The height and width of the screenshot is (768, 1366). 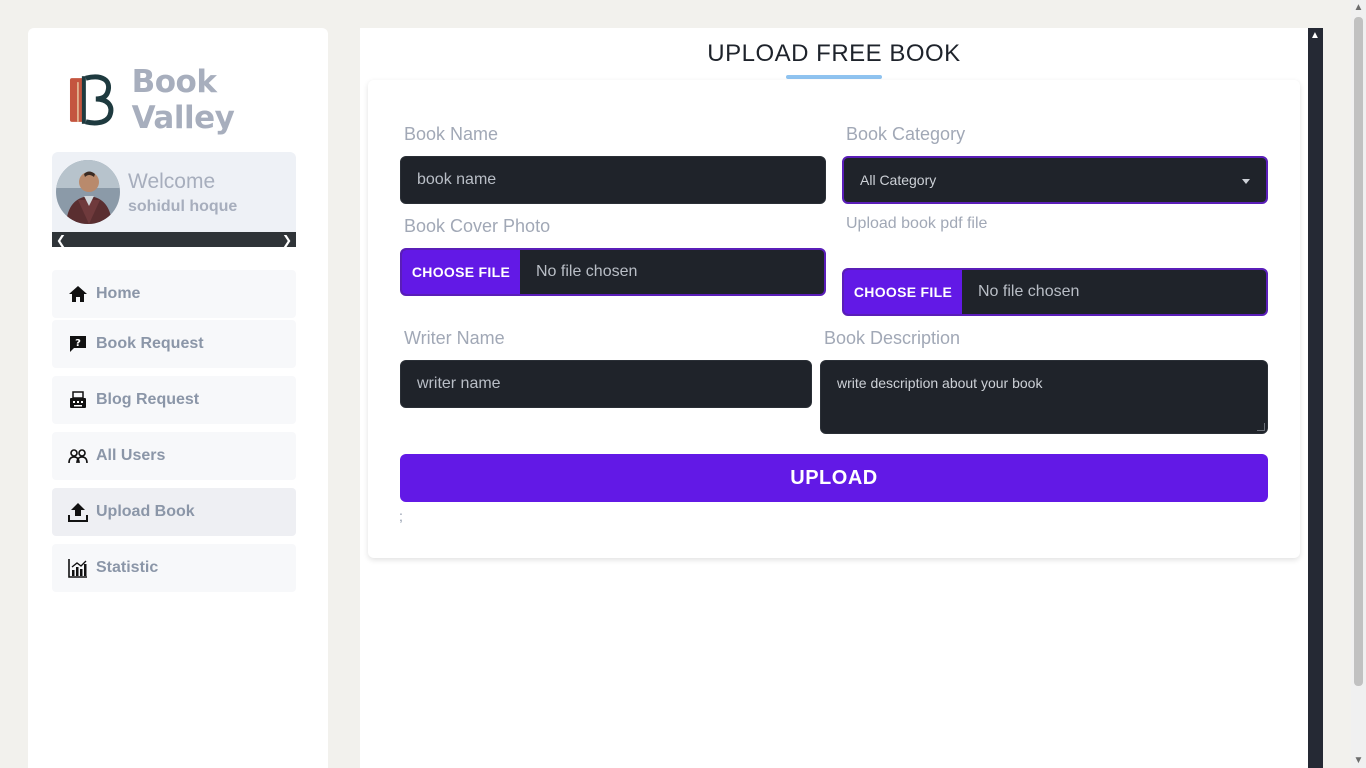 I want to click on resize-handle-icon, so click(x=1261, y=427).